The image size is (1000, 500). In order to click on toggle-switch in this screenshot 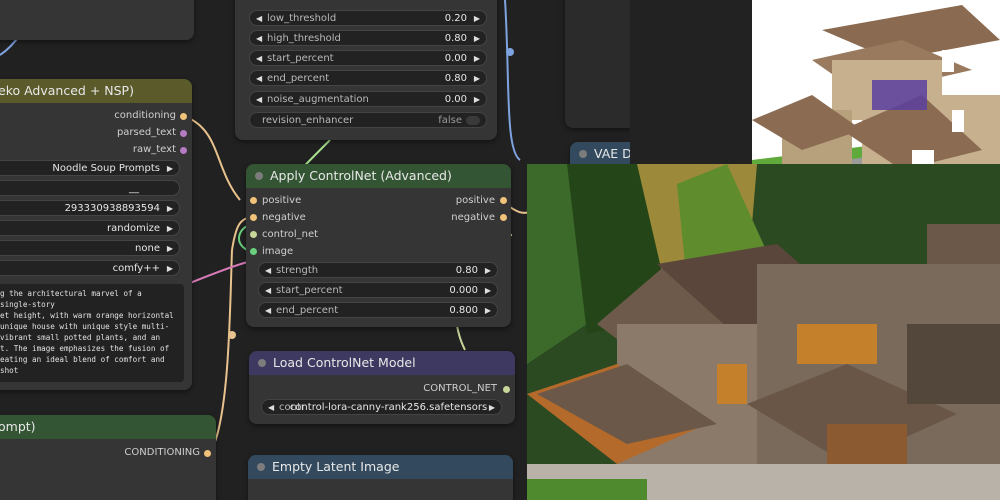, I will do `click(473, 120)`.